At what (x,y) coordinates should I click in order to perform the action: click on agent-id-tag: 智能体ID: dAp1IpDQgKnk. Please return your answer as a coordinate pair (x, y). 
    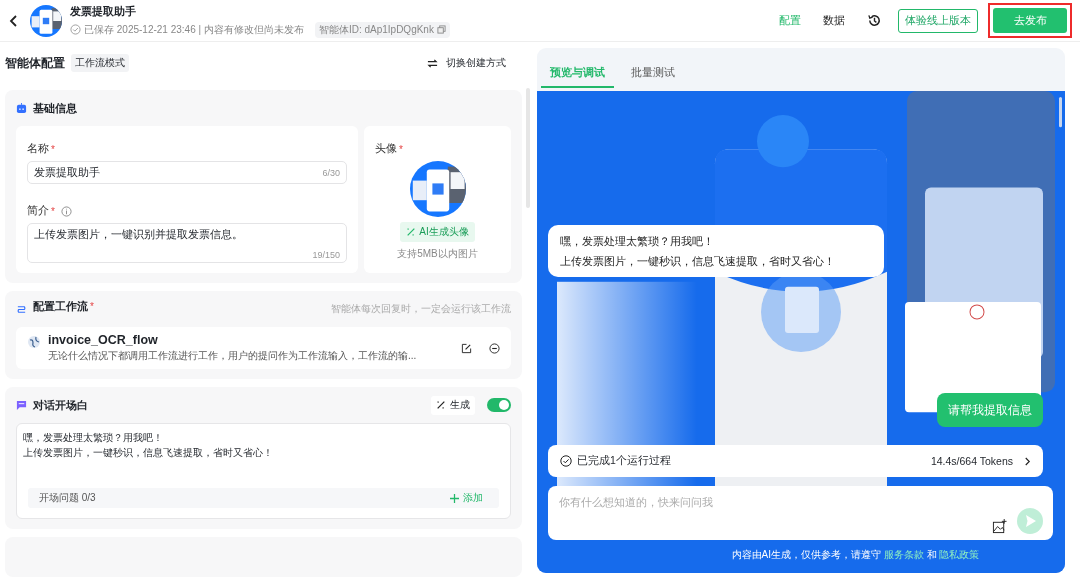
    Looking at the image, I should click on (382, 29).